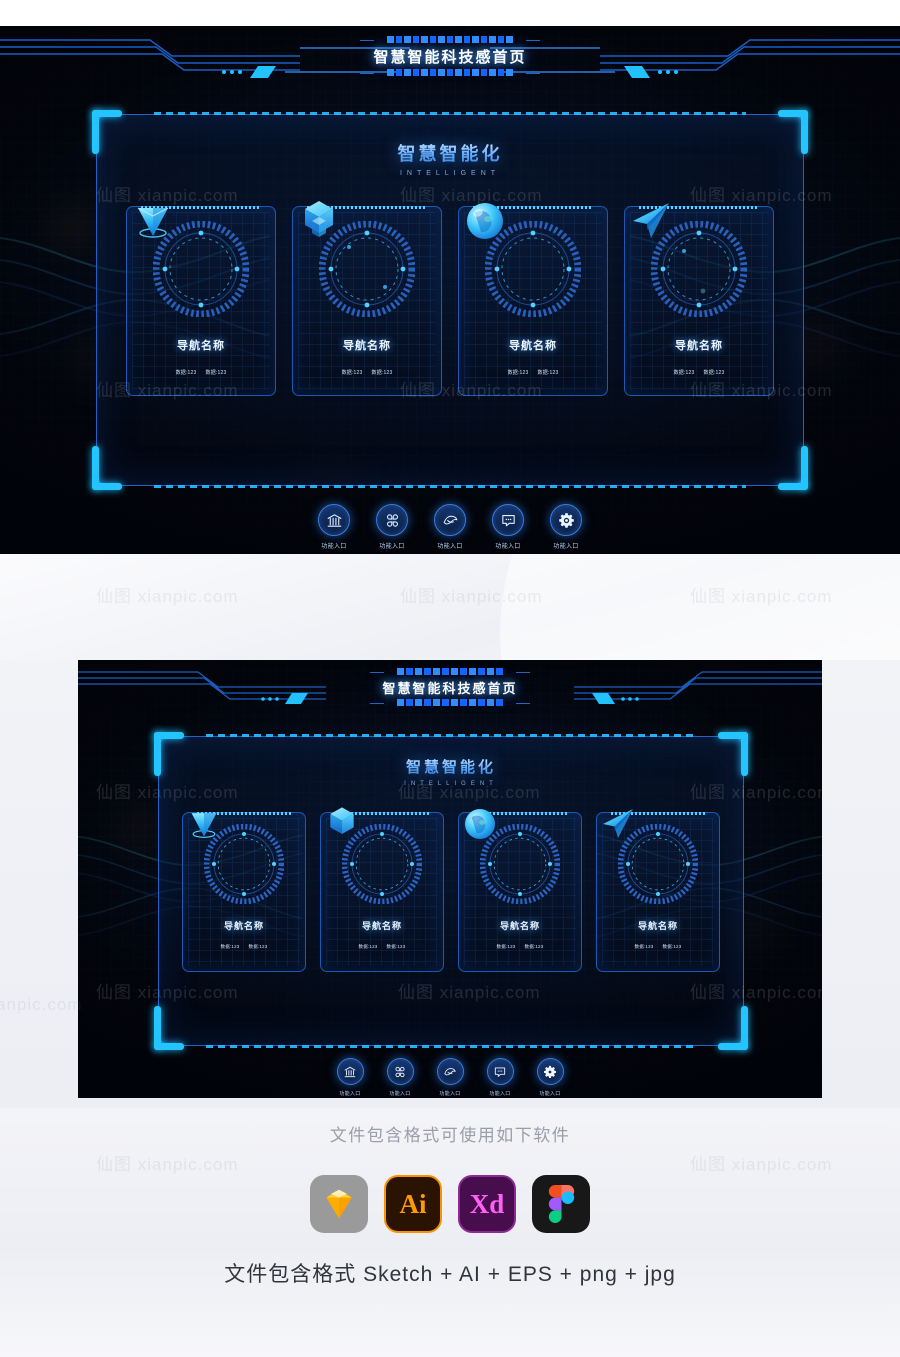  Describe the element at coordinates (339, 1204) in the screenshot. I see `app-icon-sketch` at that location.